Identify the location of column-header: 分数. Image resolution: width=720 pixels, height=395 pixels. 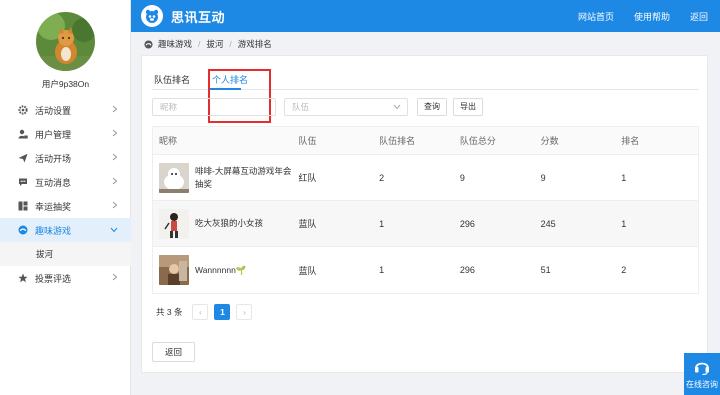
(575, 140).